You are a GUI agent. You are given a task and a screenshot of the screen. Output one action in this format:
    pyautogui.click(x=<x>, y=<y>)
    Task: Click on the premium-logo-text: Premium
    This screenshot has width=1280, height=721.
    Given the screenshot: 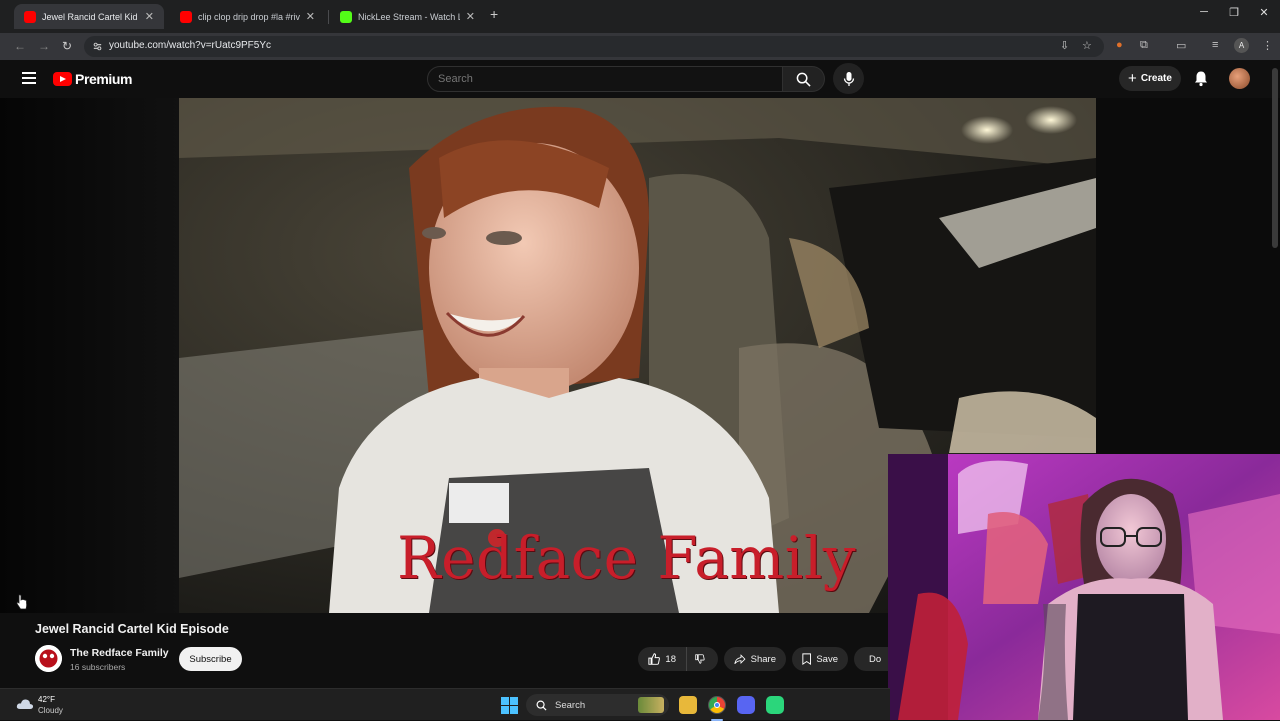 What is the action you would take?
    pyautogui.click(x=104, y=79)
    